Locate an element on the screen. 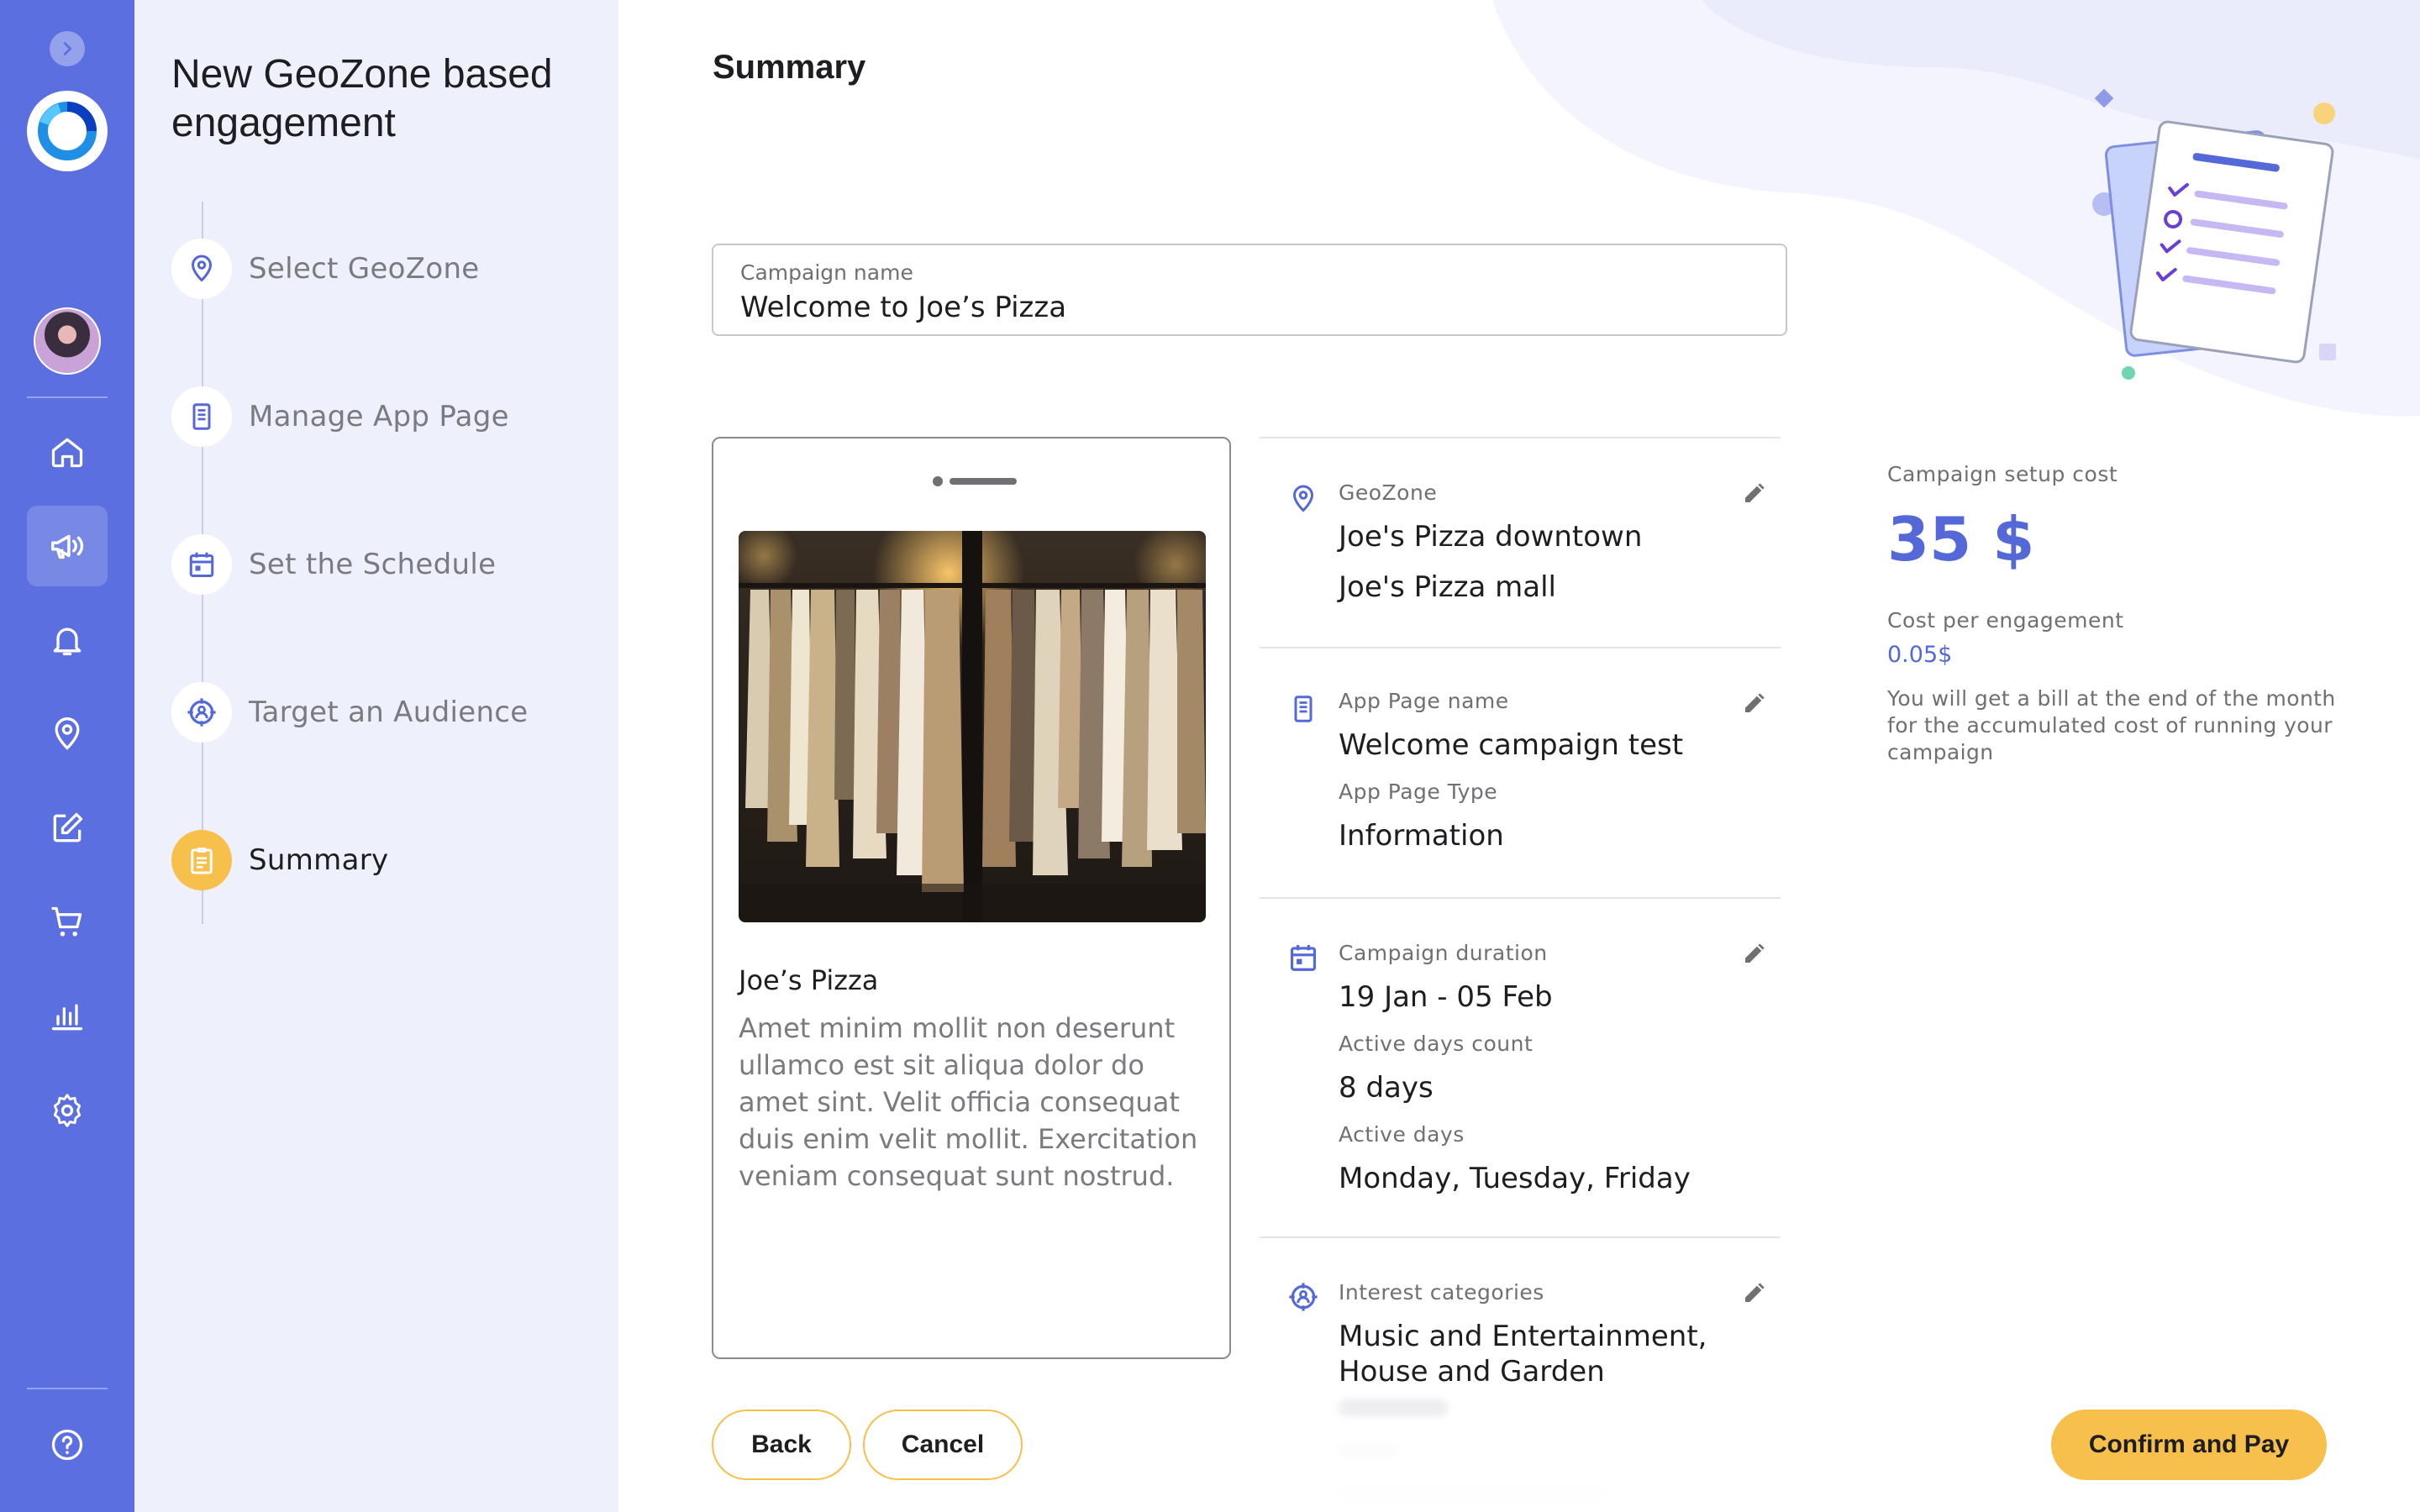  expand-rail-button is located at coordinates (67, 48).